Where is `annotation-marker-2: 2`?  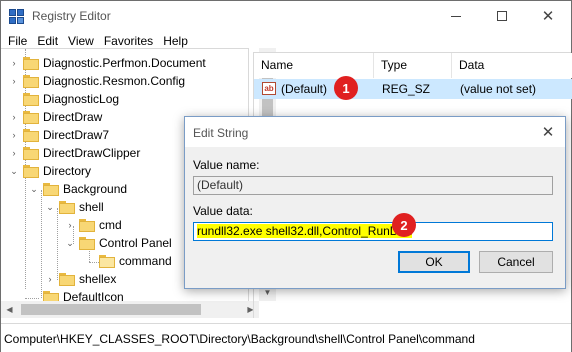 annotation-marker-2: 2 is located at coordinates (404, 225).